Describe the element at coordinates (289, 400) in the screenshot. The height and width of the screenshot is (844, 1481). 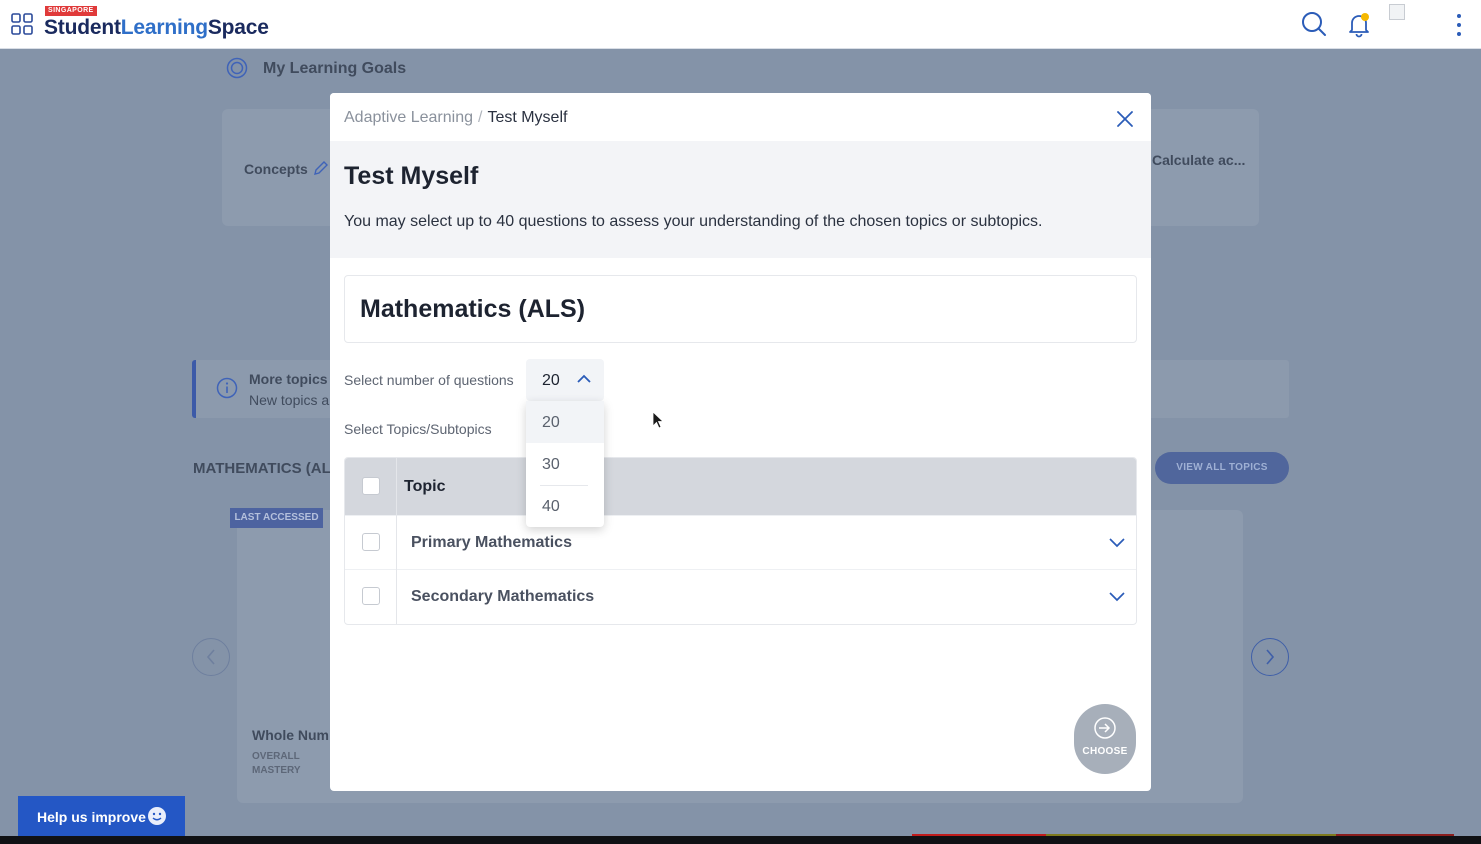
I see `info-text: New topics a` at that location.